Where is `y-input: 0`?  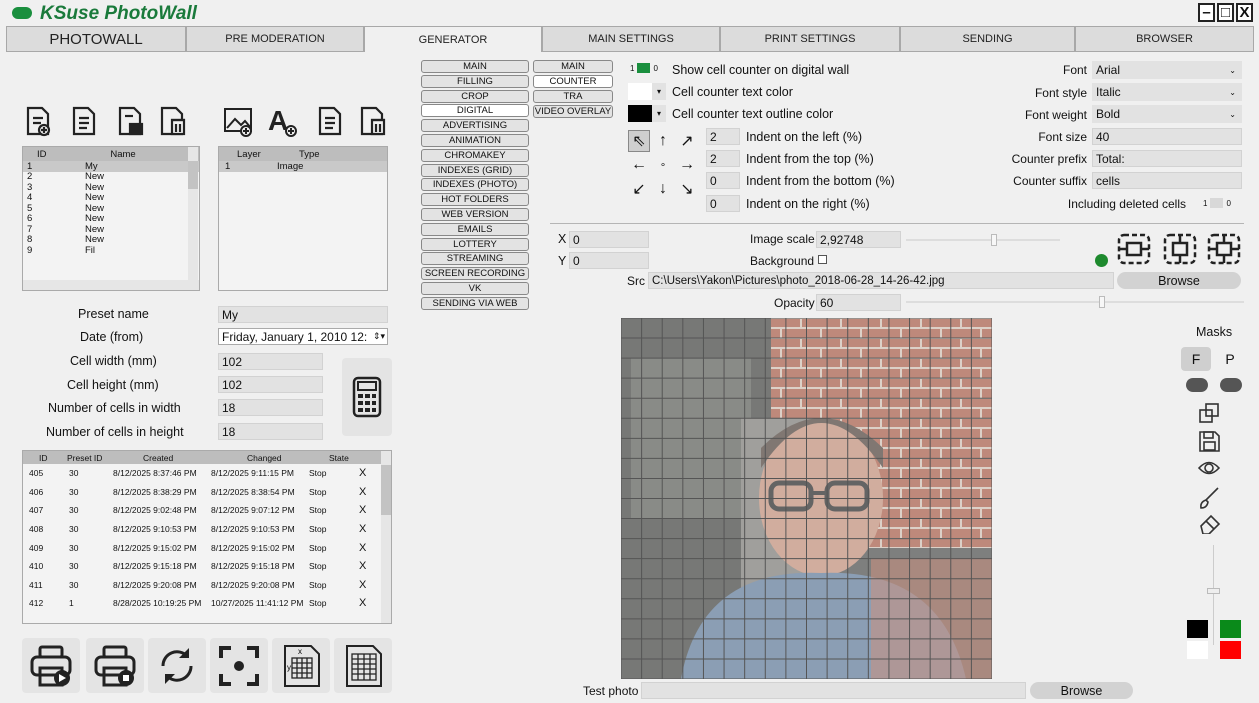
y-input: 0 is located at coordinates (609, 260).